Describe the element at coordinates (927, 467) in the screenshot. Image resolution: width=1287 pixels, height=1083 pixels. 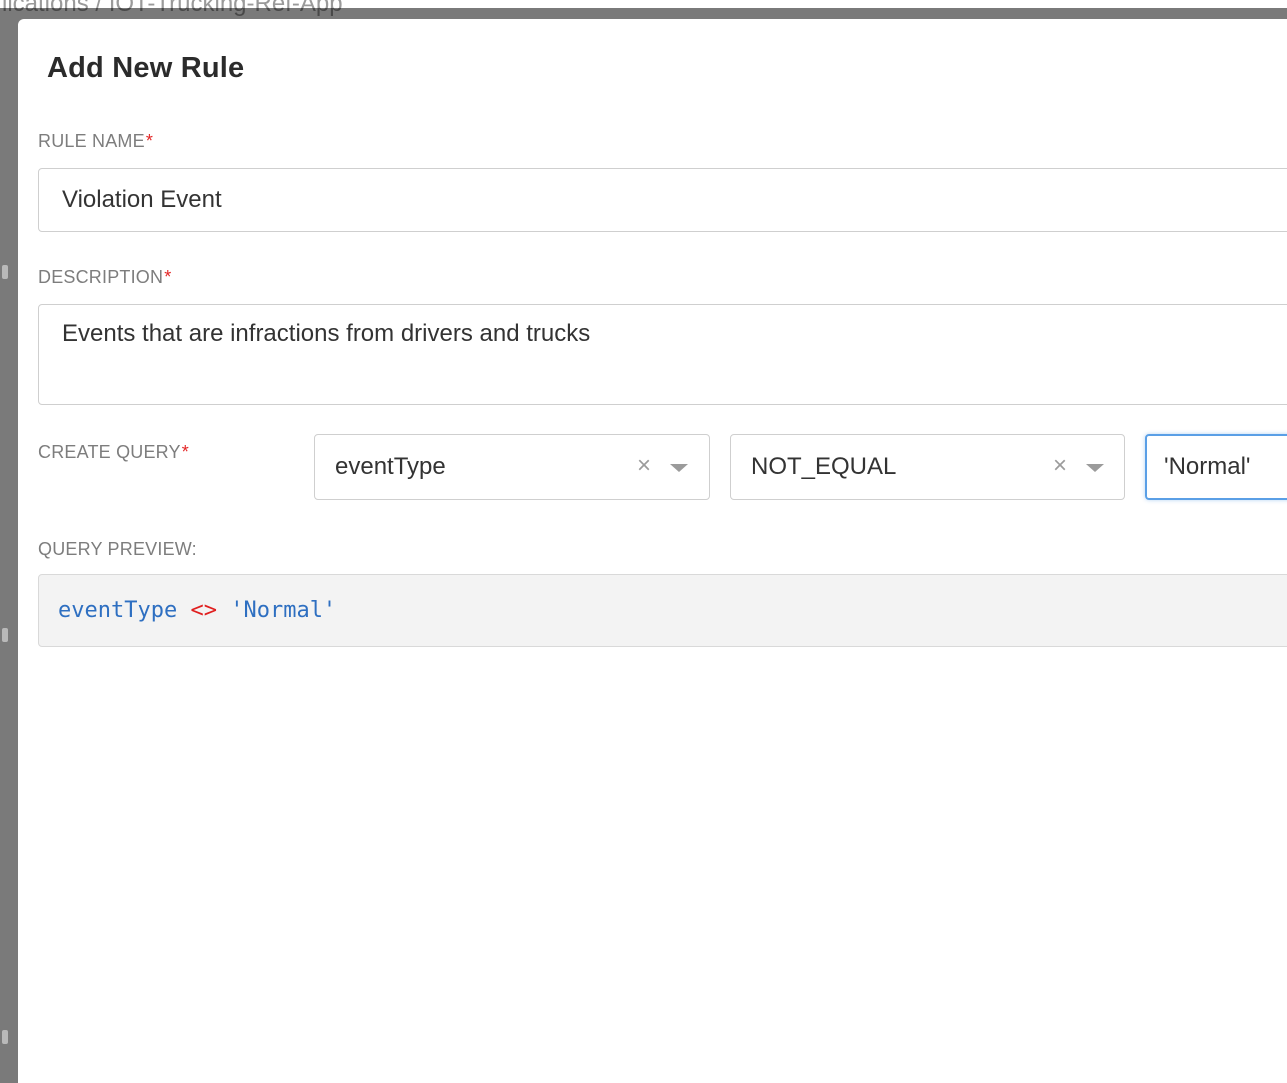
I see `query-operator-select: NOT_EQUAL ×` at that location.